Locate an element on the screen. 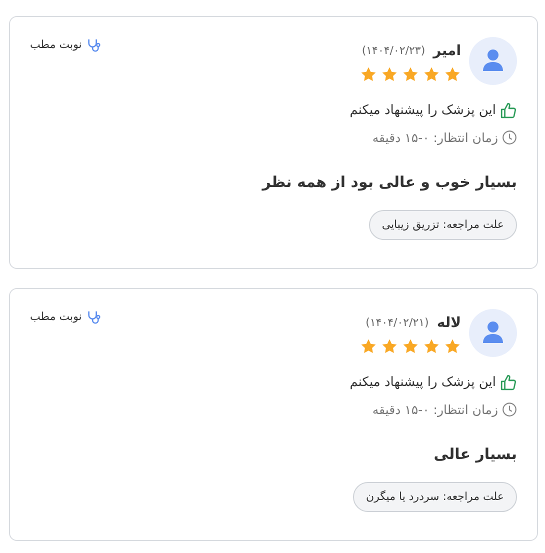 Image resolution: width=545 pixels, height=553 pixels. review-comment: بسیار عالی is located at coordinates (474, 455).